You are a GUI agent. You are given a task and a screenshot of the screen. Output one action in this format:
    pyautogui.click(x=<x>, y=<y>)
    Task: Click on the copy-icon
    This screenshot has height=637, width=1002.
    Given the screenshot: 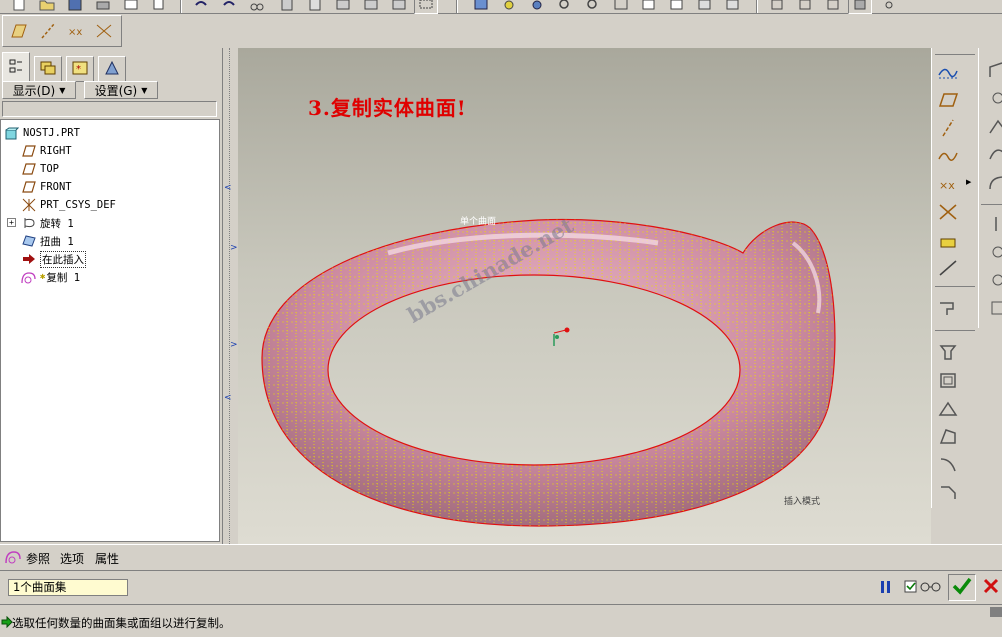 What is the action you would take?
    pyautogui.click(x=159, y=7)
    